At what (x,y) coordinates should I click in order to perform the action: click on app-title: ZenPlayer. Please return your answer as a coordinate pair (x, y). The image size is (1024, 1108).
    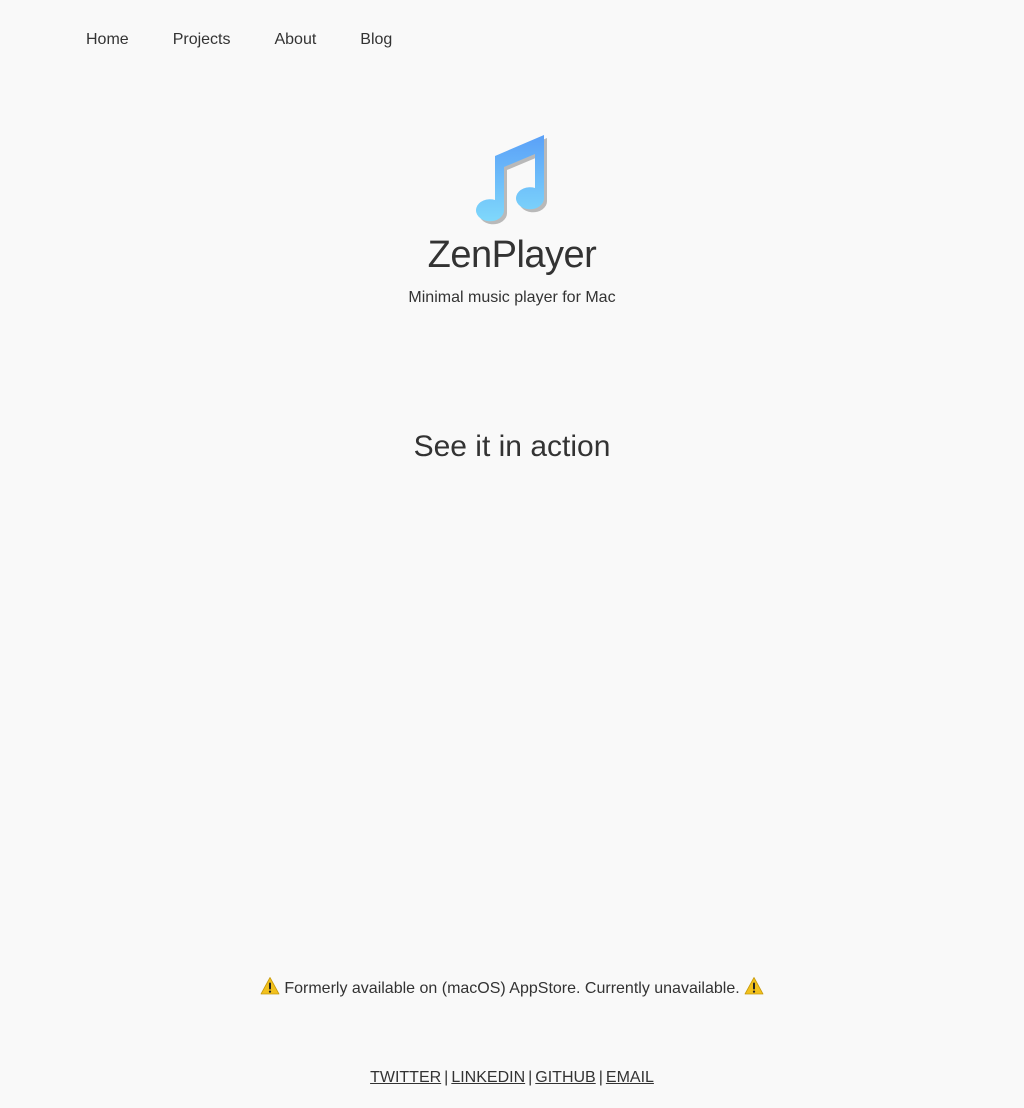
    Looking at the image, I should click on (512, 255).